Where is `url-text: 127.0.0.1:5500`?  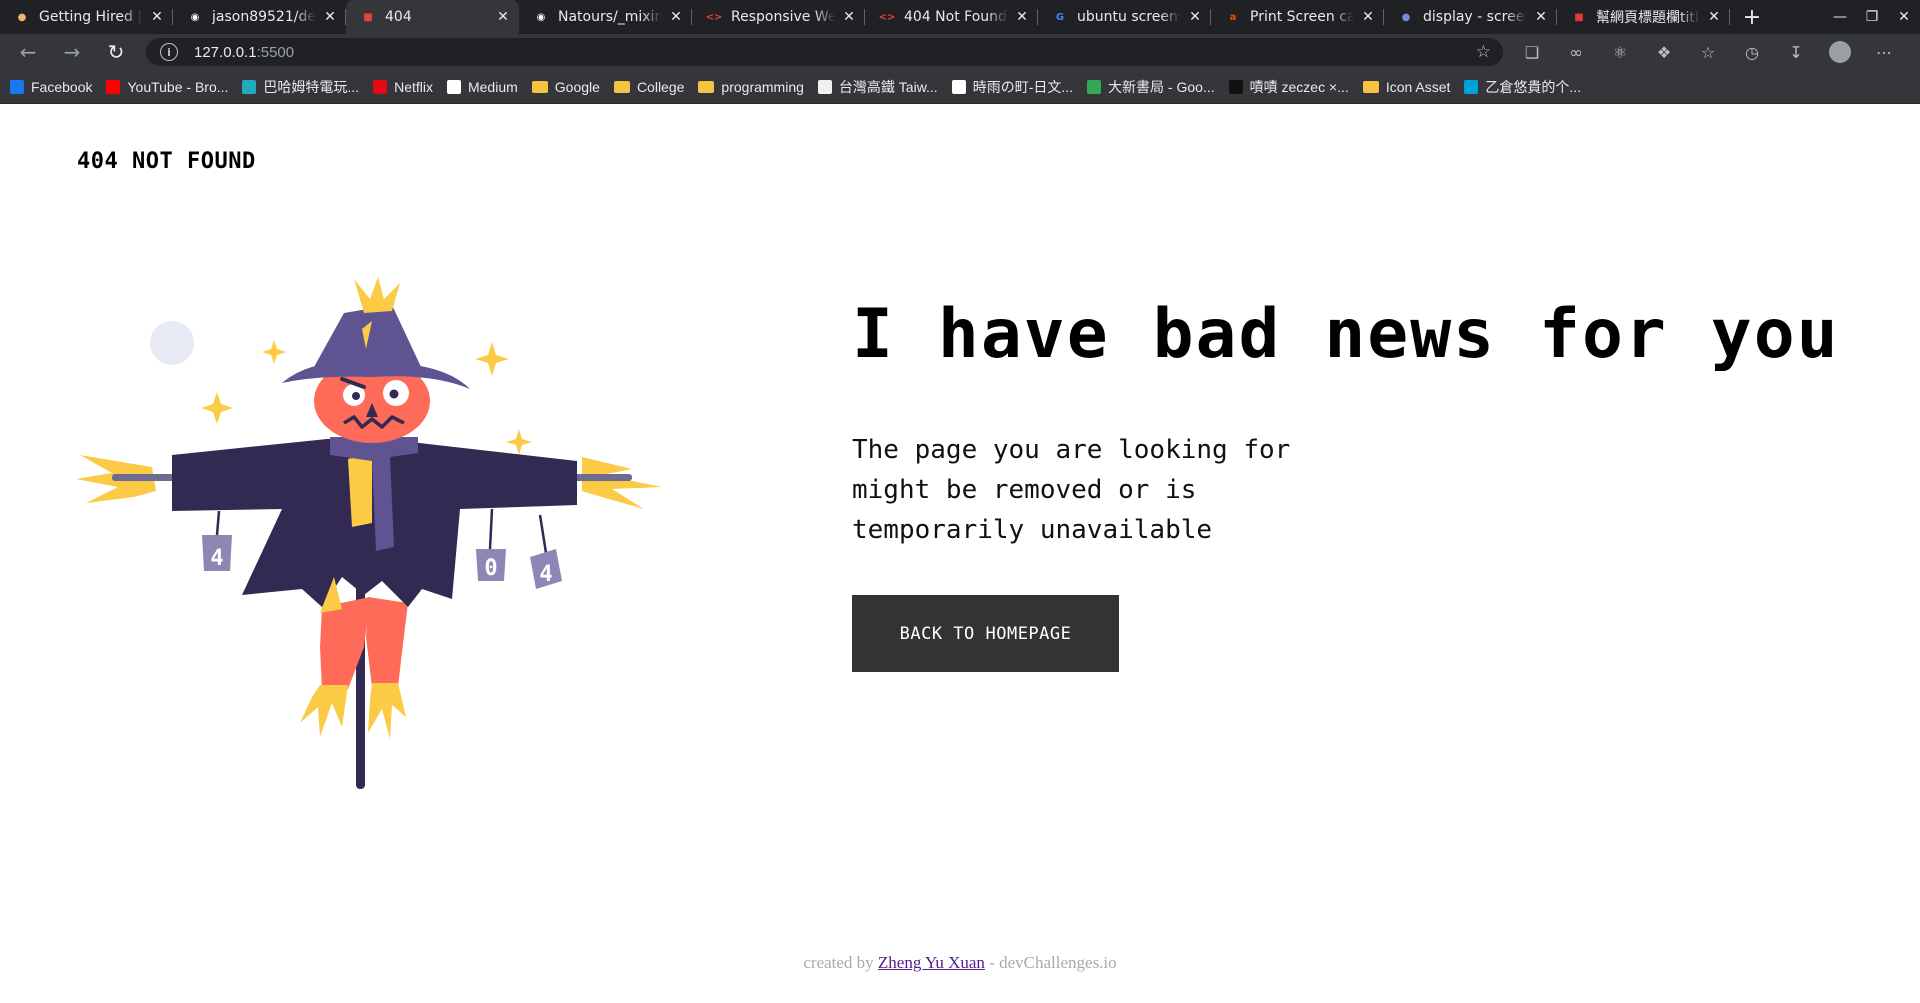
url-text: 127.0.0.1:5500 is located at coordinates (244, 52).